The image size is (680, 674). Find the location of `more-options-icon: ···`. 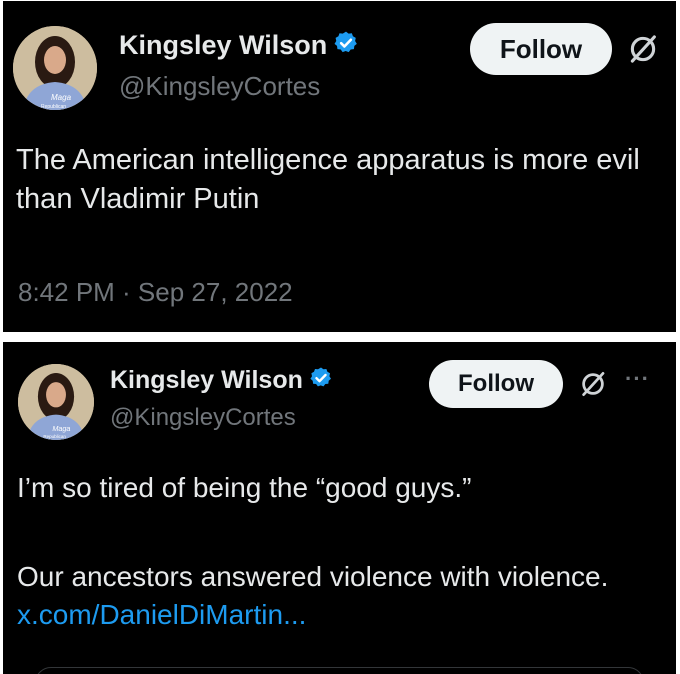

more-options-icon: ··· is located at coordinates (637, 379).